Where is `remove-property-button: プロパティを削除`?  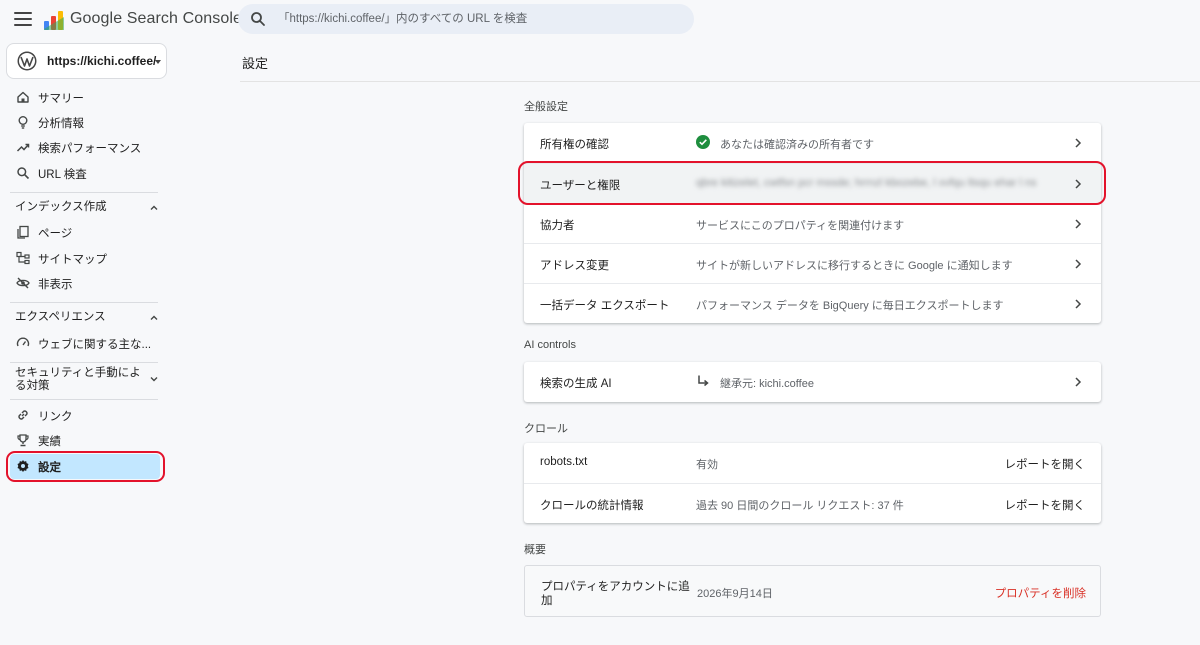 remove-property-button: プロパティを削除 is located at coordinates (1040, 593).